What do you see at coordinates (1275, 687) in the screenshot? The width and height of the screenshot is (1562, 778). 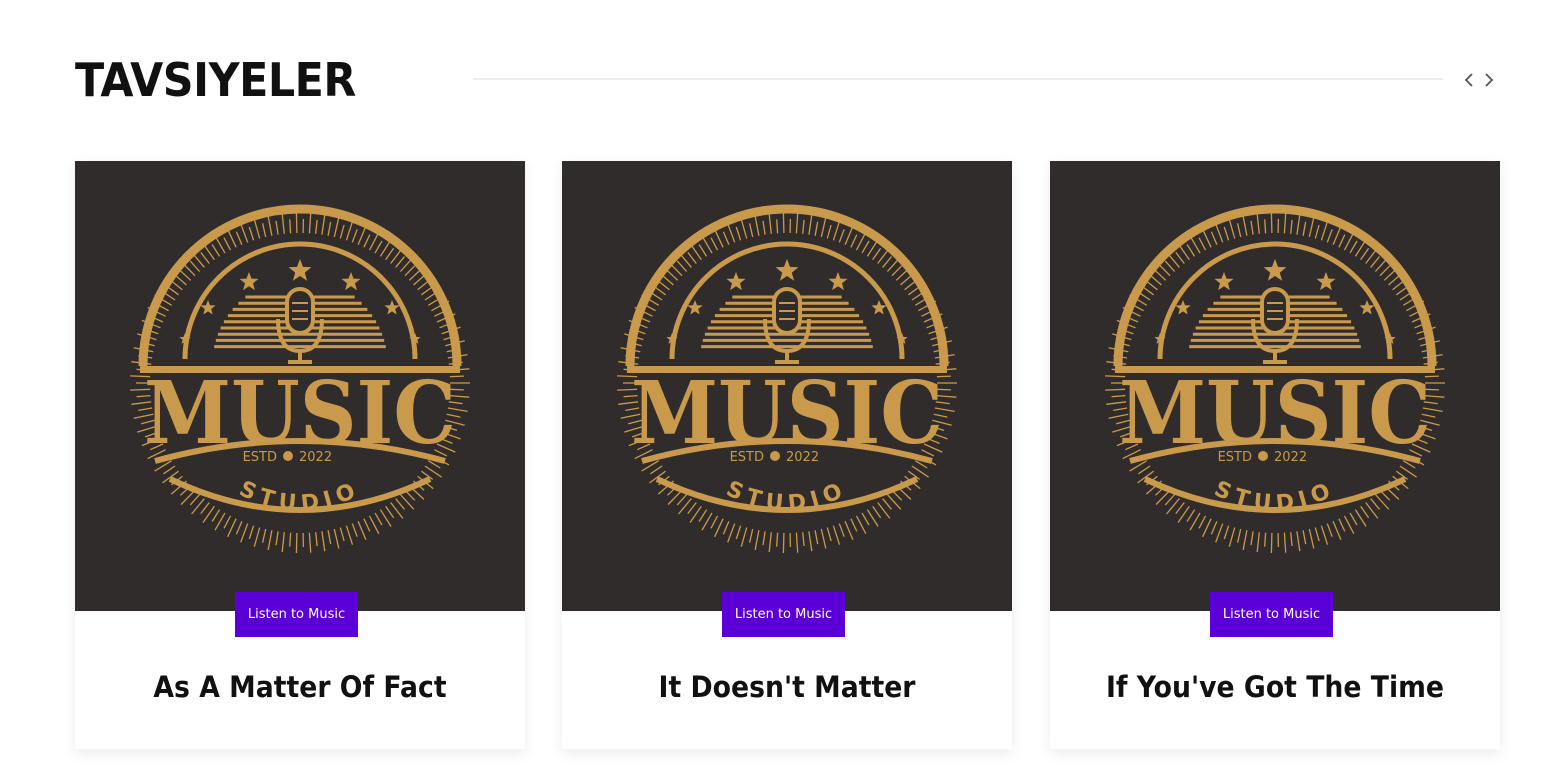 I see `card-title: If You've Got The Time` at bounding box center [1275, 687].